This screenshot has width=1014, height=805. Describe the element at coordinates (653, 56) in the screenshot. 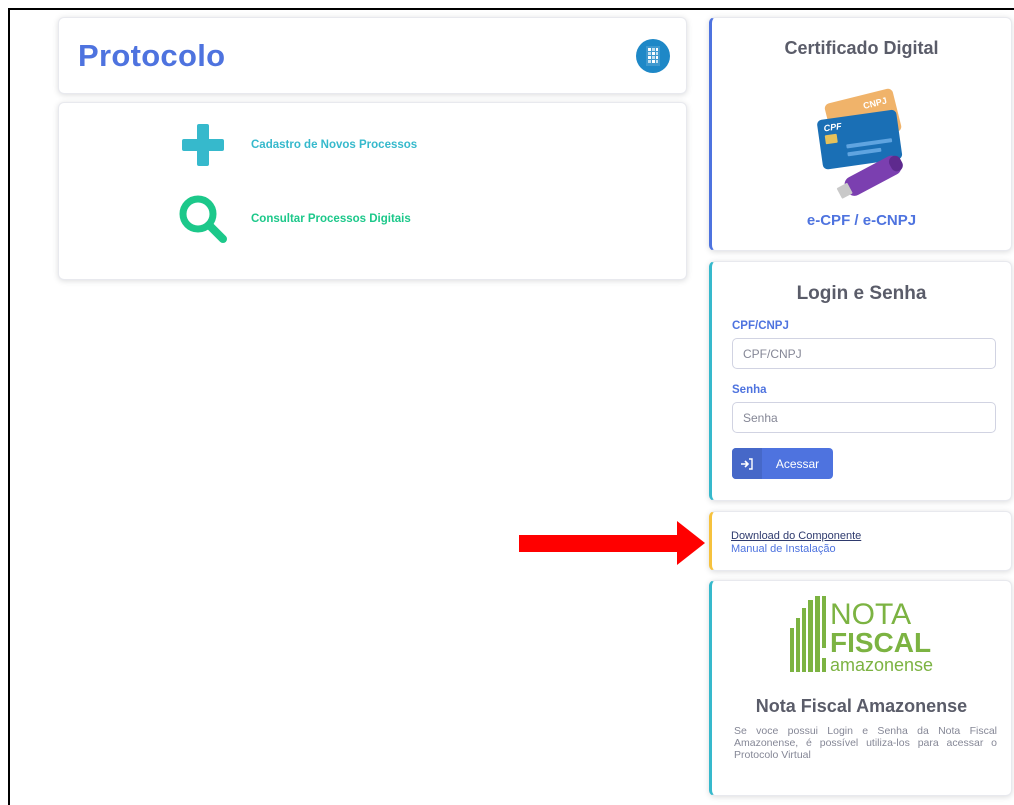

I see `building-icon` at that location.